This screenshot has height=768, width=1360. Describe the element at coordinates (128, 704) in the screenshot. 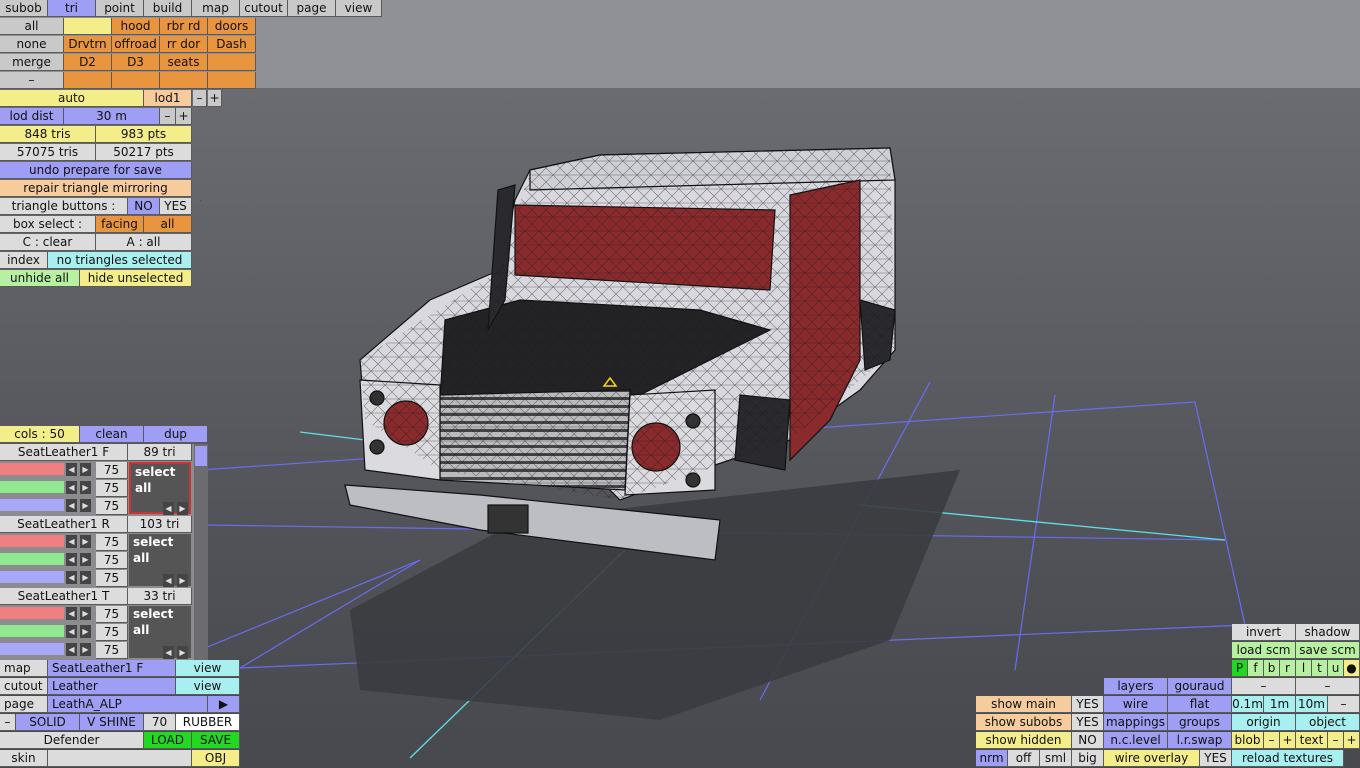

I see `page-value: LeathA_ALP` at that location.